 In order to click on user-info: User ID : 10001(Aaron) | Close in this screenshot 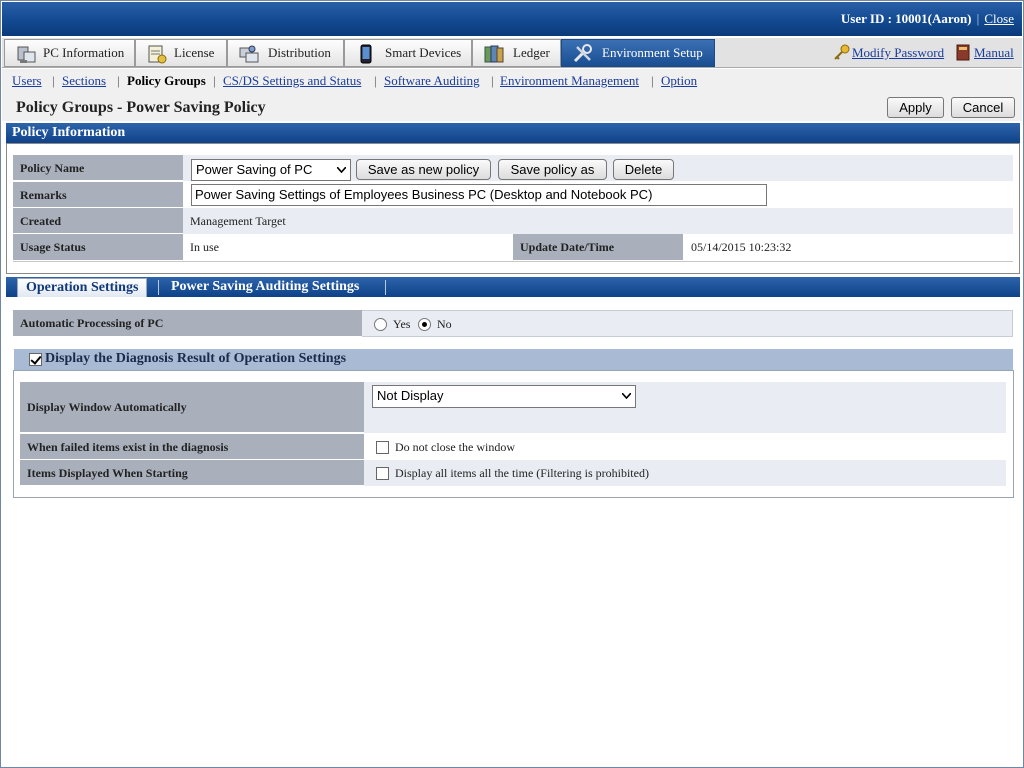, I will do `click(927, 19)`.